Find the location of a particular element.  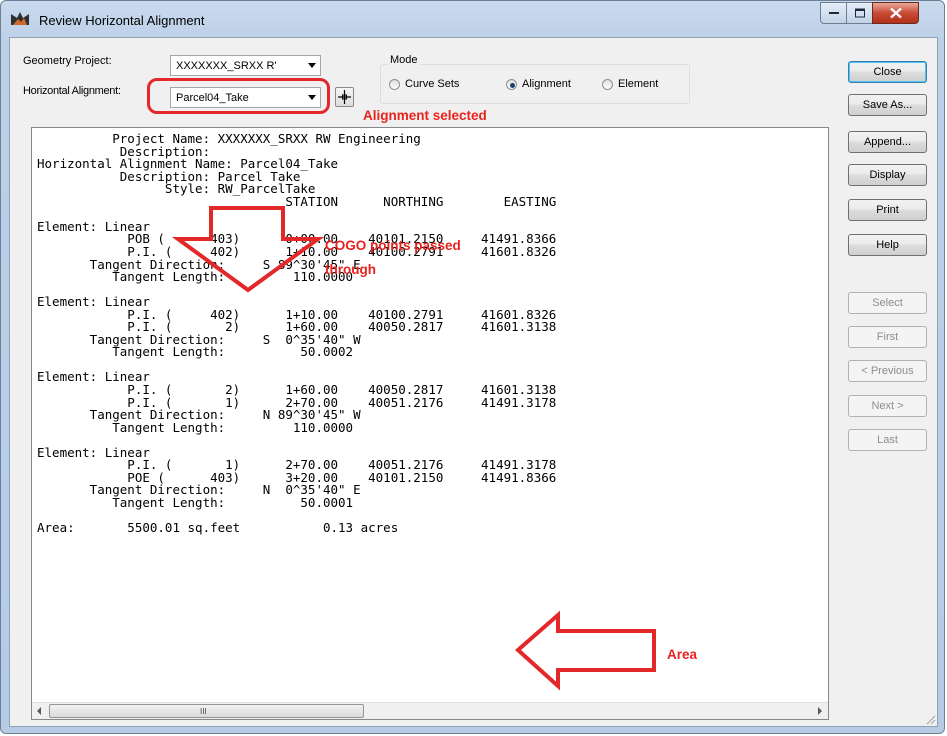

minimize-button is located at coordinates (833, 13).